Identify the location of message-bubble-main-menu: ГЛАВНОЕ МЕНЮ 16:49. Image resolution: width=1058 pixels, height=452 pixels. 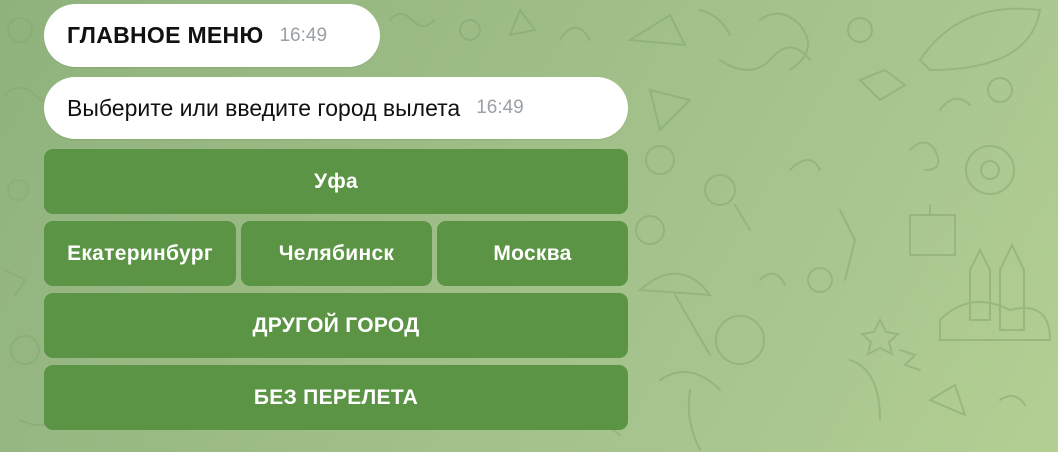
(212, 35).